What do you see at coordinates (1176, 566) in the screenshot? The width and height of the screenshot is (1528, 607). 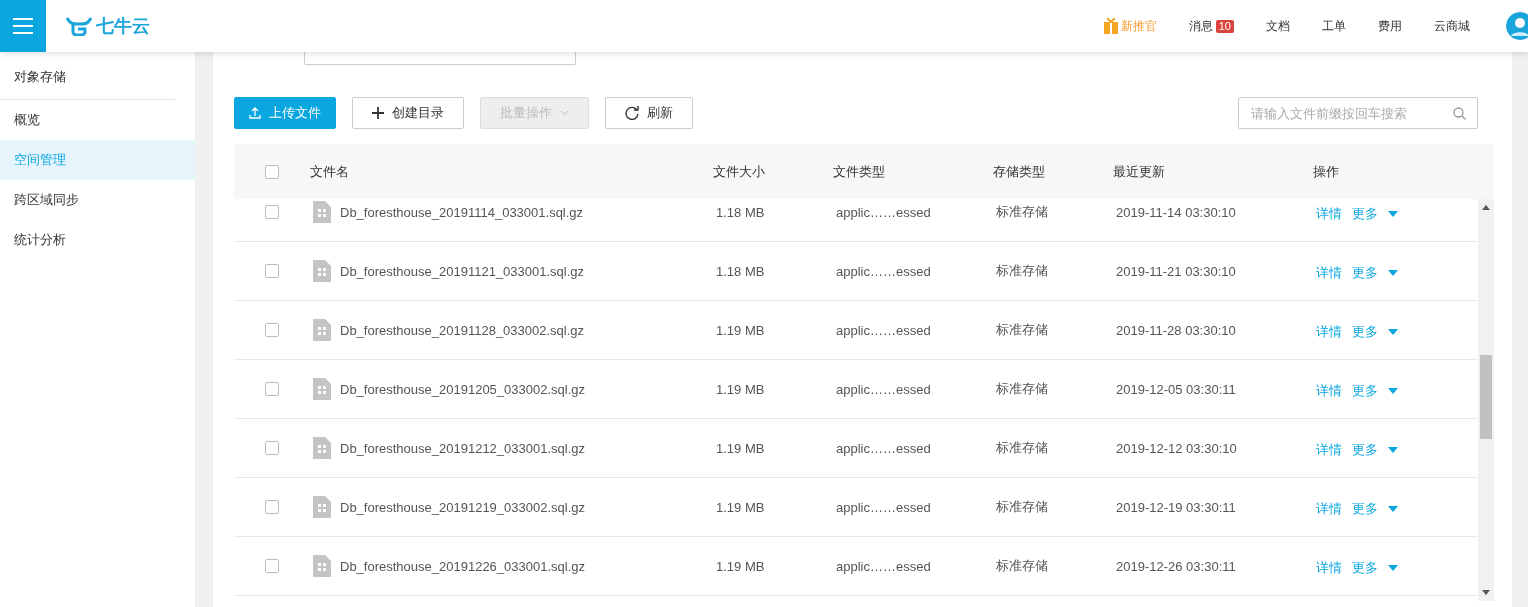 I see `updated-time: 2019-12-26 03:30:11` at bounding box center [1176, 566].